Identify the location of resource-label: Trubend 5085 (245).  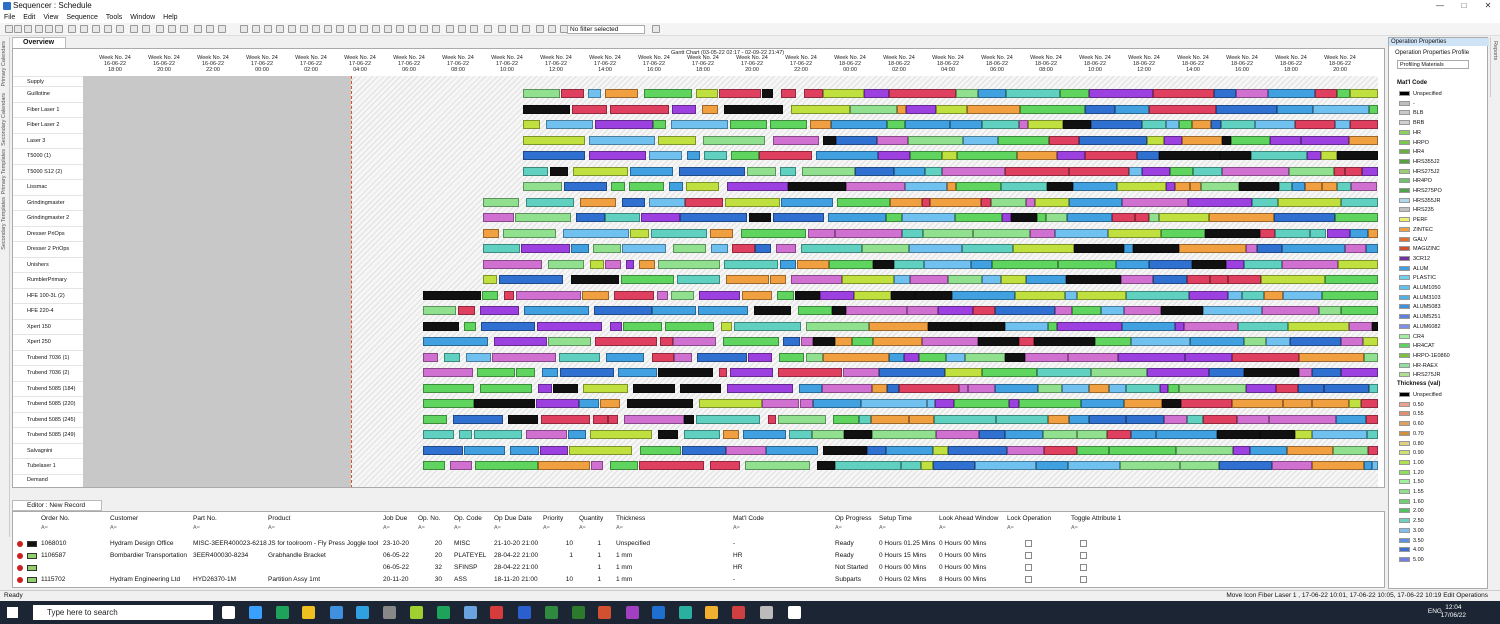
(48, 419).